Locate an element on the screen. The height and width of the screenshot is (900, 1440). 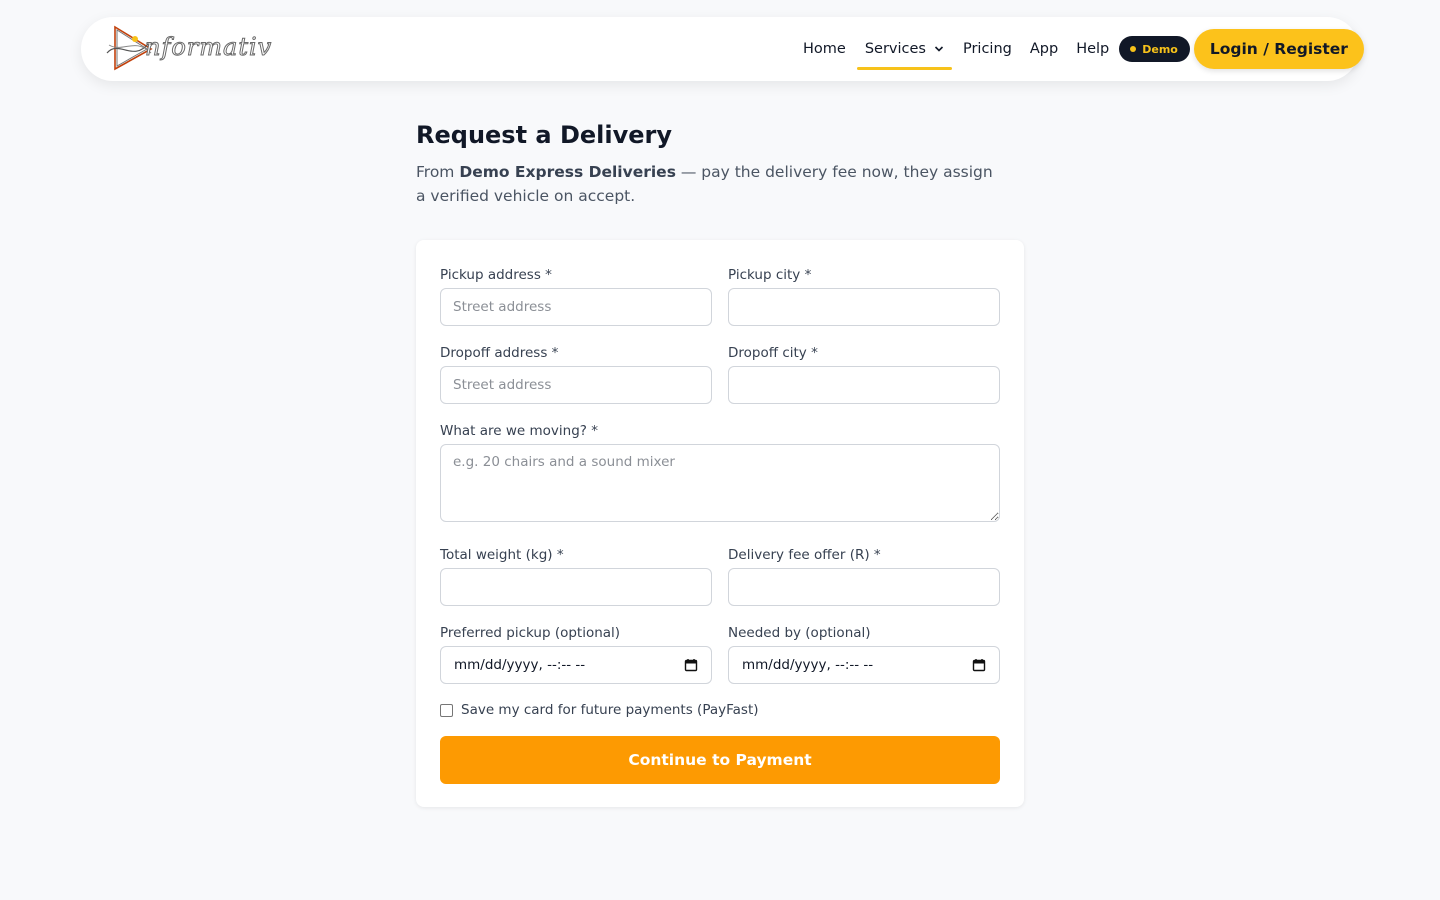
fee-input is located at coordinates (864, 587).